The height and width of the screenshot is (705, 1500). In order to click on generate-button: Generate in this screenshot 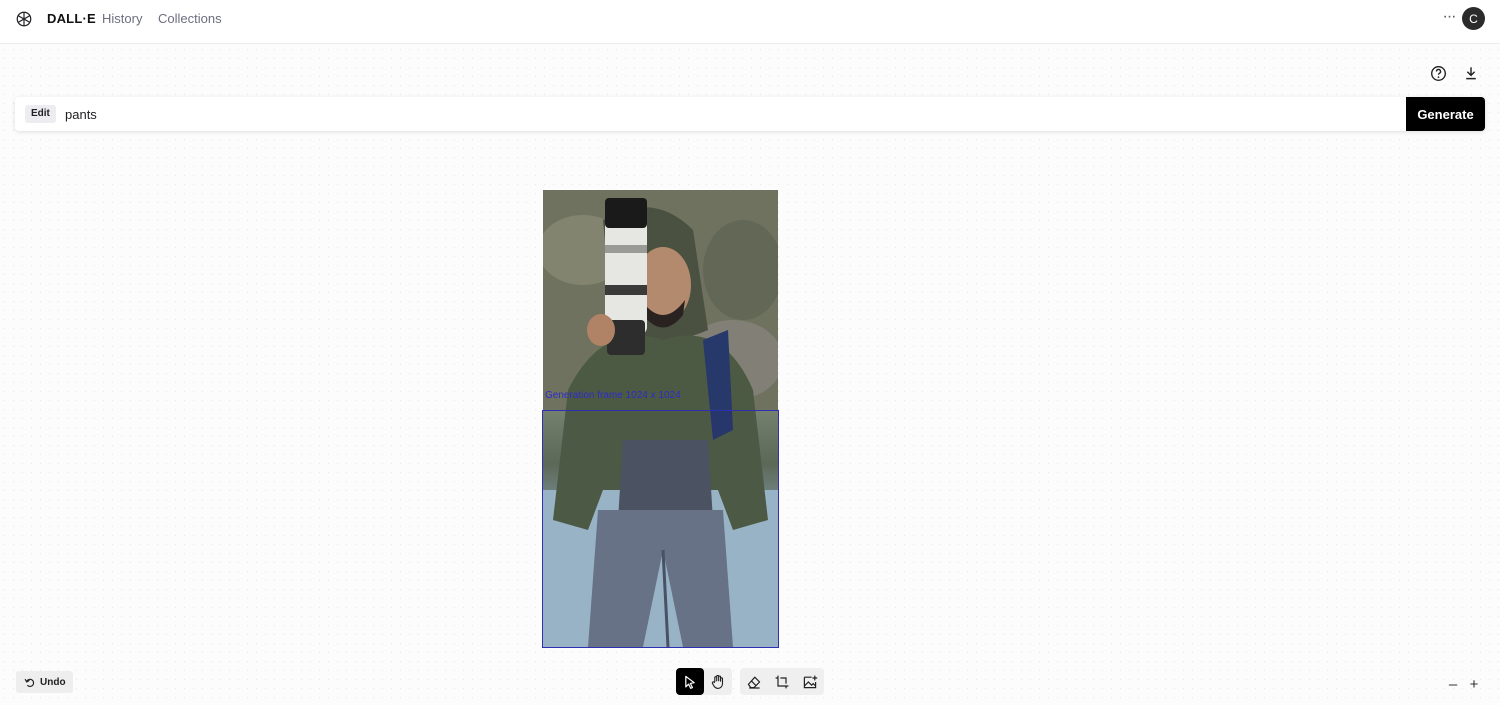, I will do `click(1445, 114)`.